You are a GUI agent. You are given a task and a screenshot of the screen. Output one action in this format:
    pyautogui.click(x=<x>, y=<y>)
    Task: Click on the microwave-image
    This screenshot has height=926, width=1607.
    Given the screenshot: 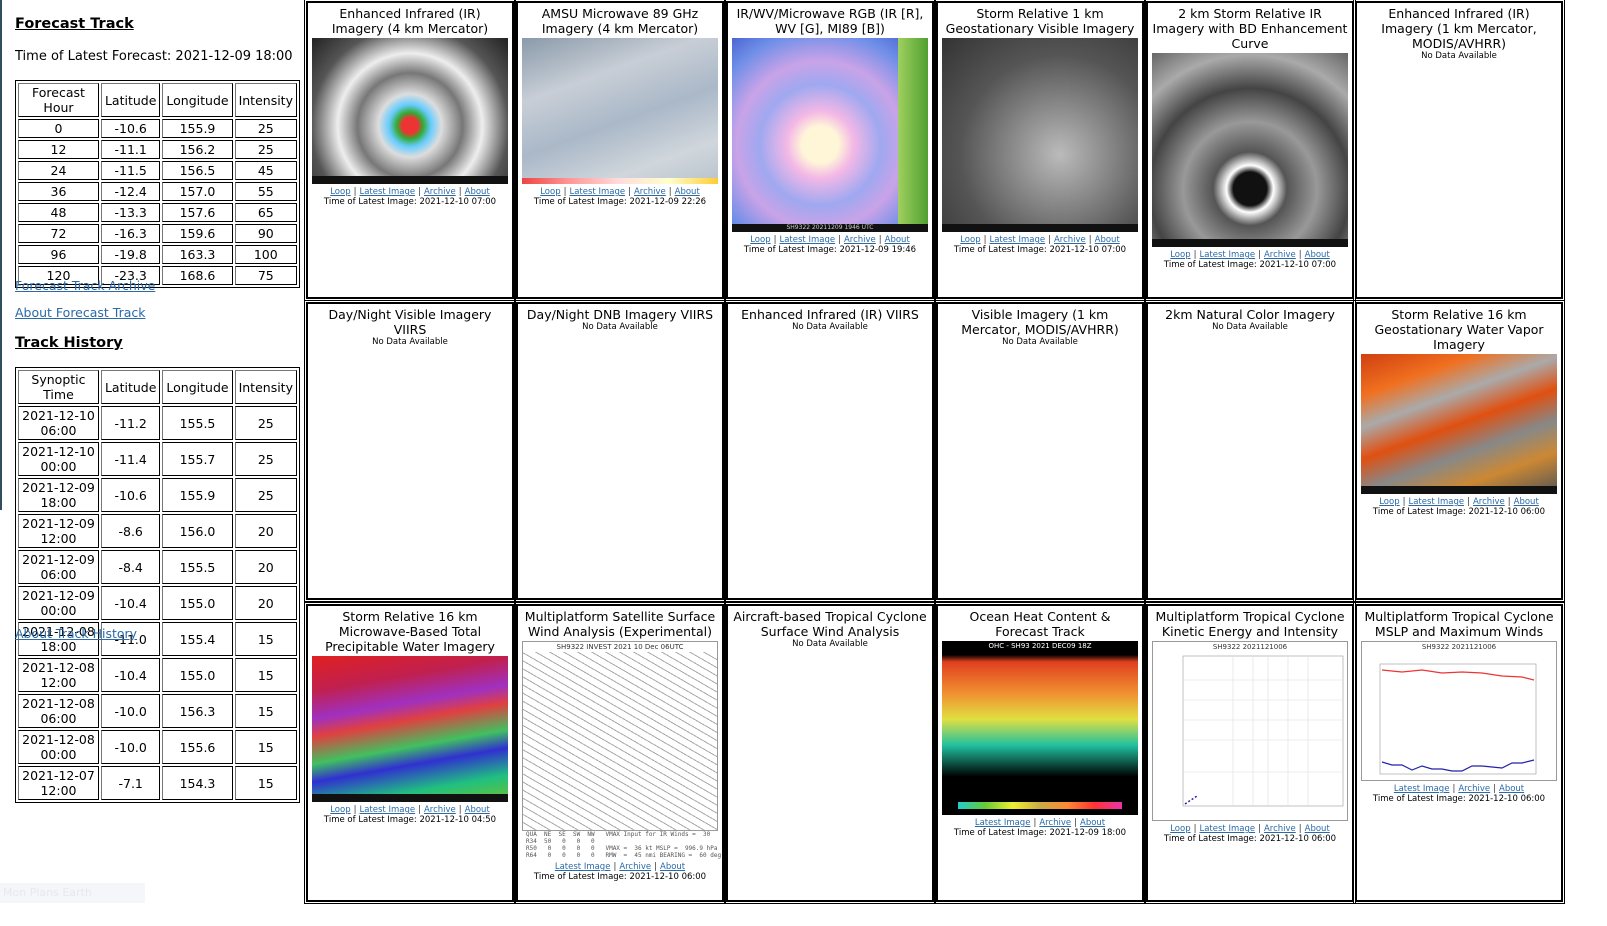 What is the action you would take?
    pyautogui.click(x=620, y=111)
    